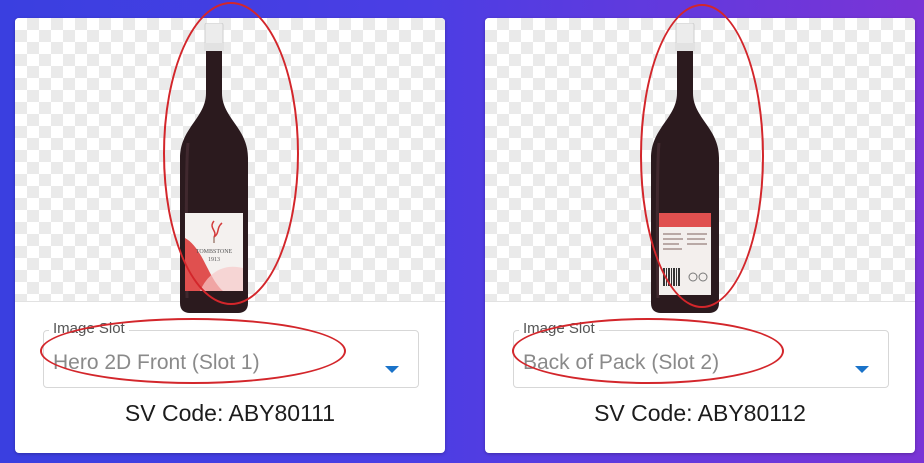 This screenshot has height=463, width=924. I want to click on bottle-label-brand: TOMBSTONE, so click(214, 252).